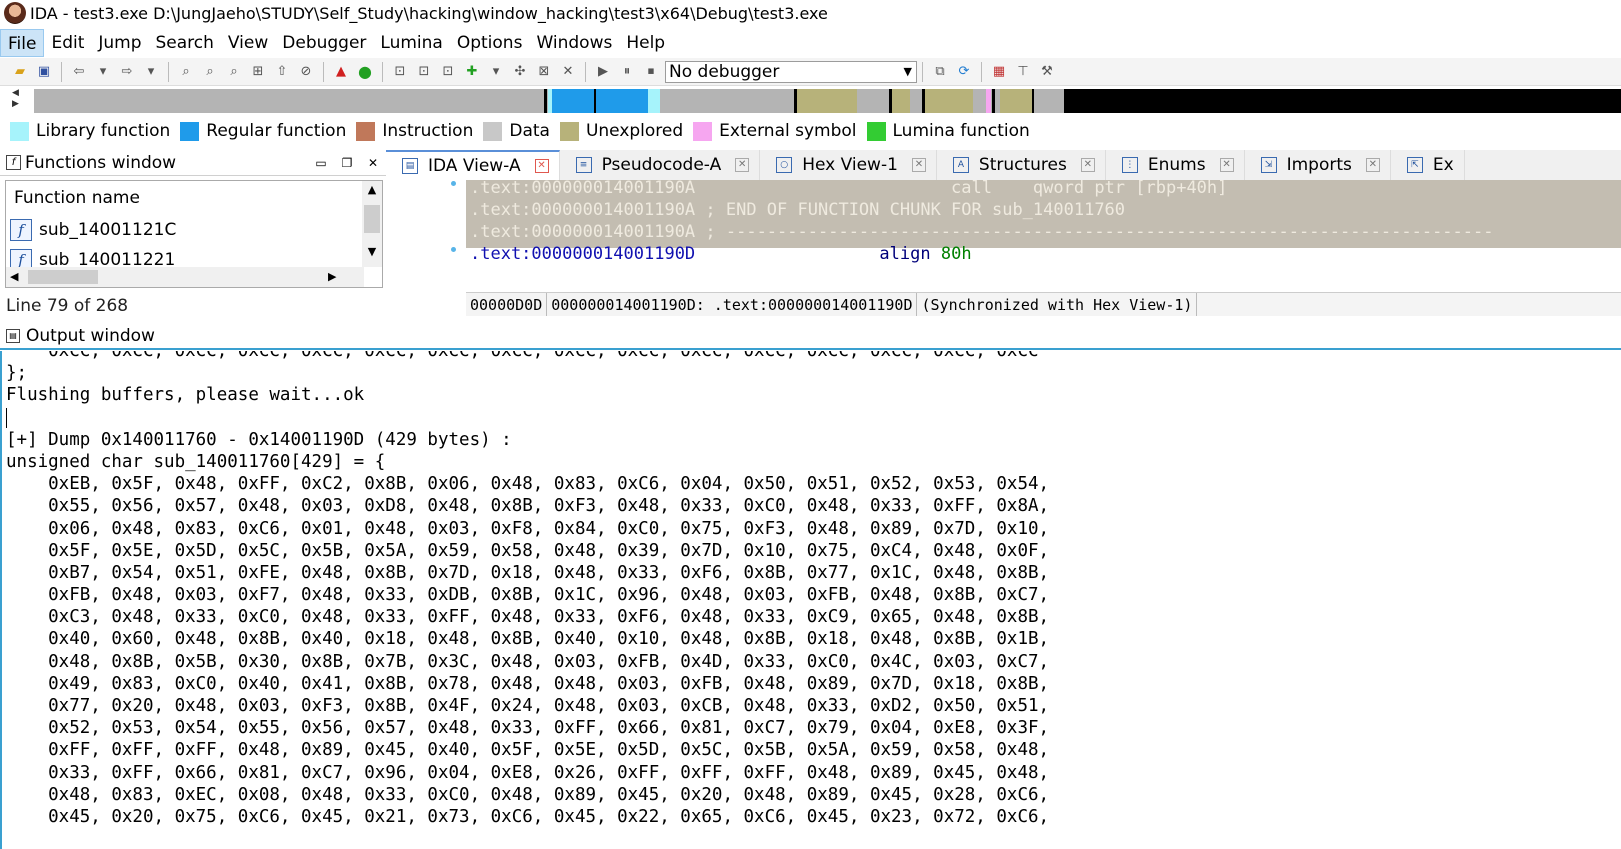 This screenshot has width=1621, height=849. Describe the element at coordinates (490, 43) in the screenshot. I see `menu-options: Options` at that location.